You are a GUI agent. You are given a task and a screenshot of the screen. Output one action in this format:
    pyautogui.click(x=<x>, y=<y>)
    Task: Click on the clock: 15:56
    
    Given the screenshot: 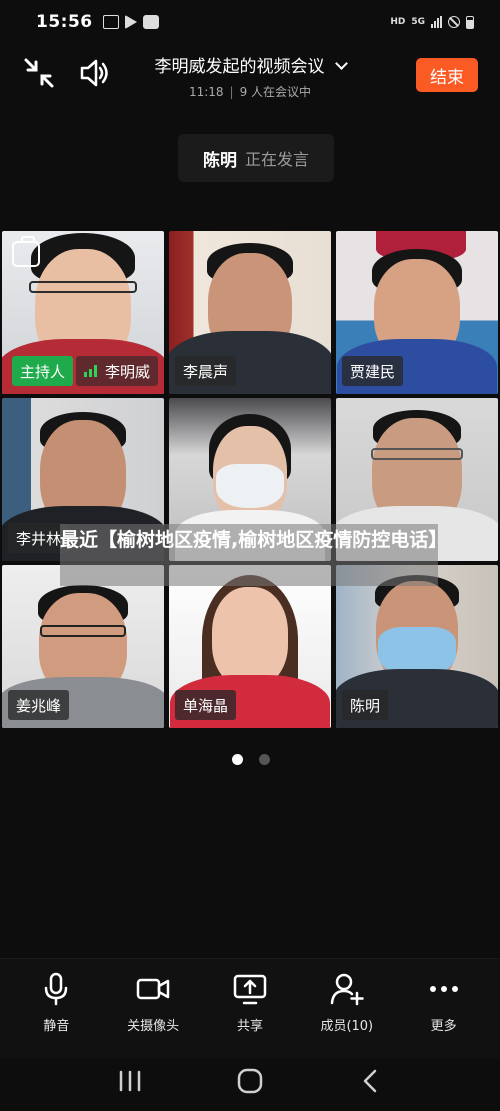 What is the action you would take?
    pyautogui.click(x=64, y=22)
    